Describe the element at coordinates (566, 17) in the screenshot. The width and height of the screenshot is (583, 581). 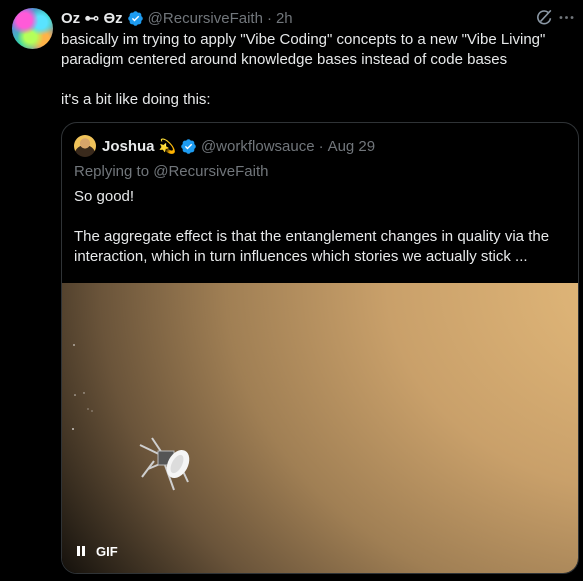
I see `more-icon` at that location.